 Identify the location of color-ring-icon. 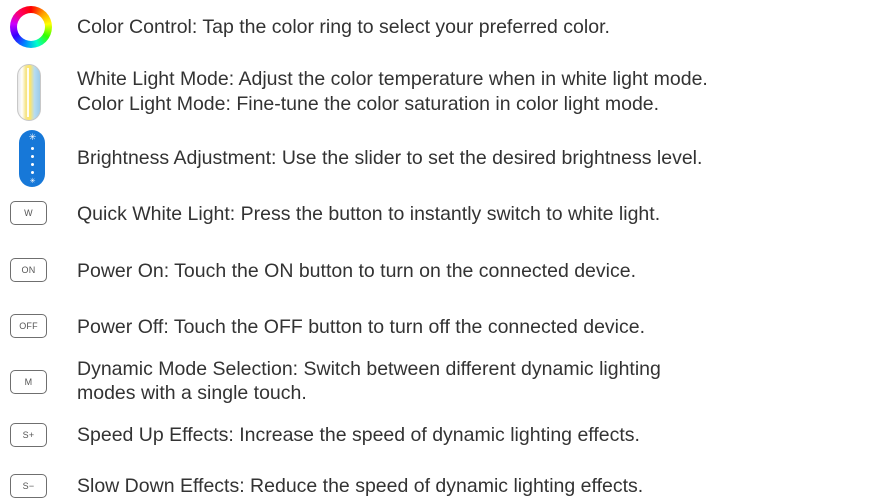
(31, 27).